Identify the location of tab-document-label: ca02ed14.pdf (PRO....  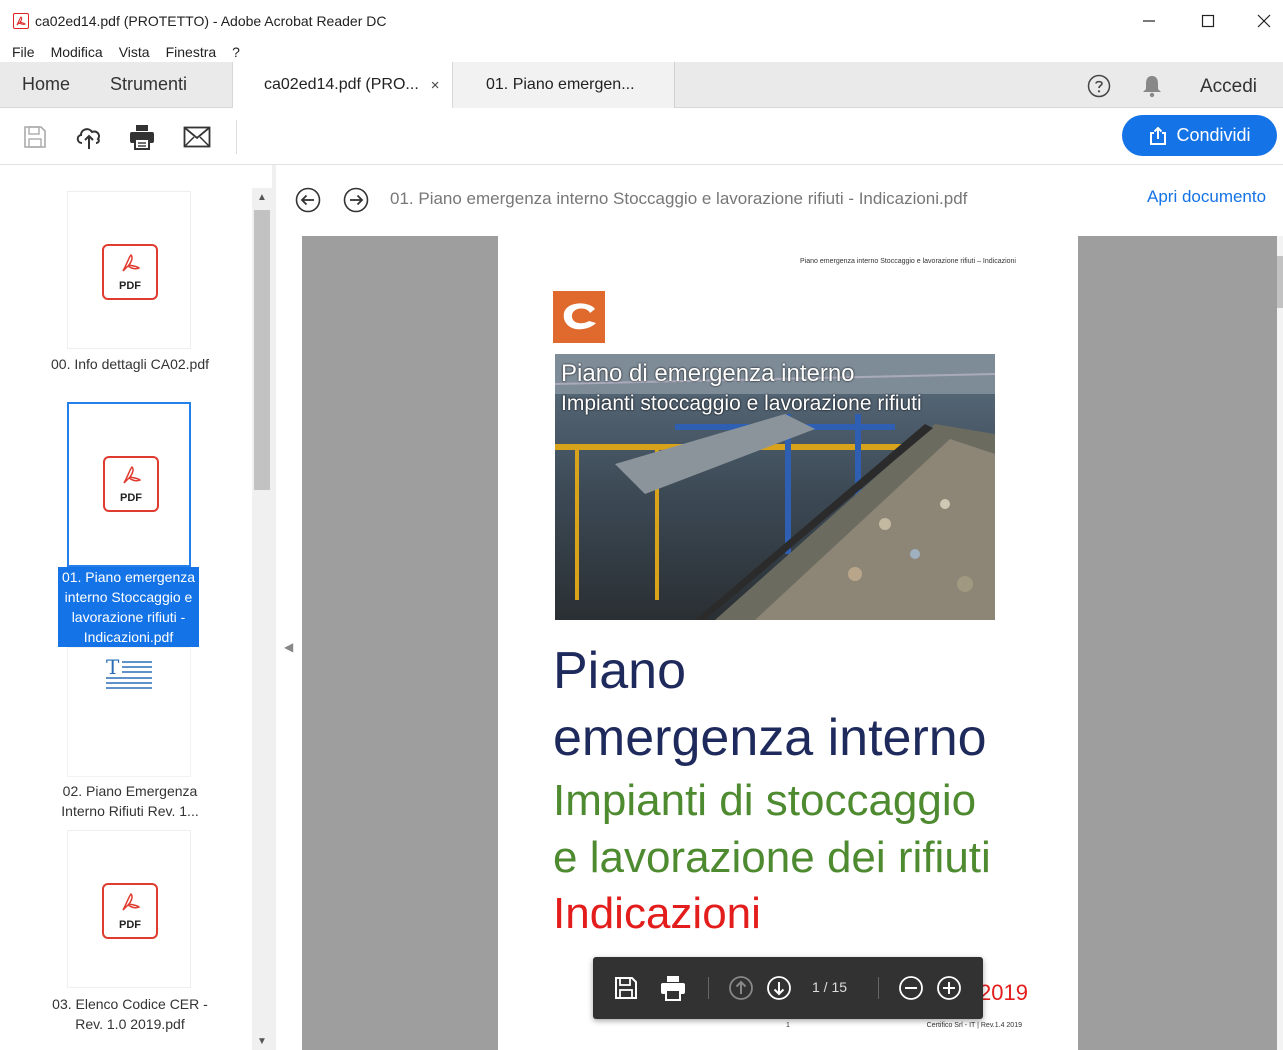
(341, 84).